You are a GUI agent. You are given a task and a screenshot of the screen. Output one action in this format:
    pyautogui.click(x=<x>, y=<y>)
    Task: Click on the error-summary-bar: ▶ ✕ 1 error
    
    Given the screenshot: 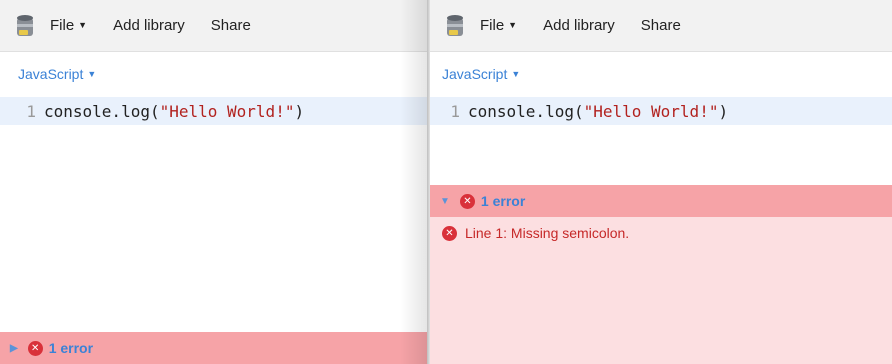 What is the action you would take?
    pyautogui.click(x=213, y=348)
    